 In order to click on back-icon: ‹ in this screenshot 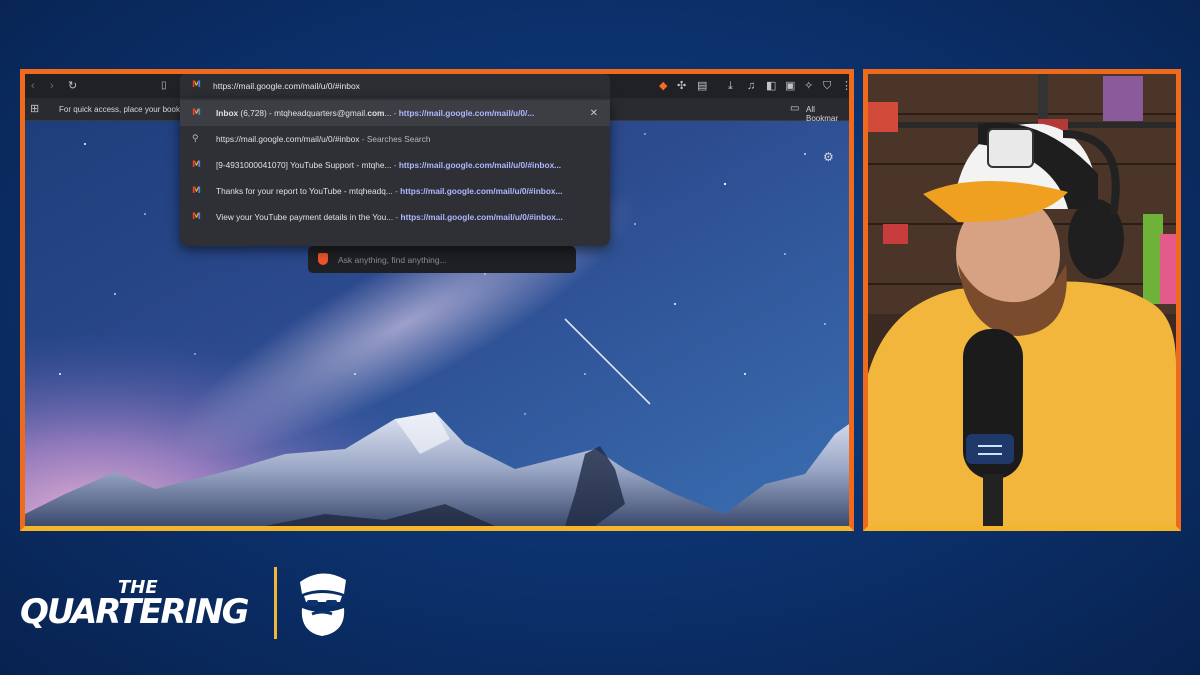, I will do `click(33, 86)`.